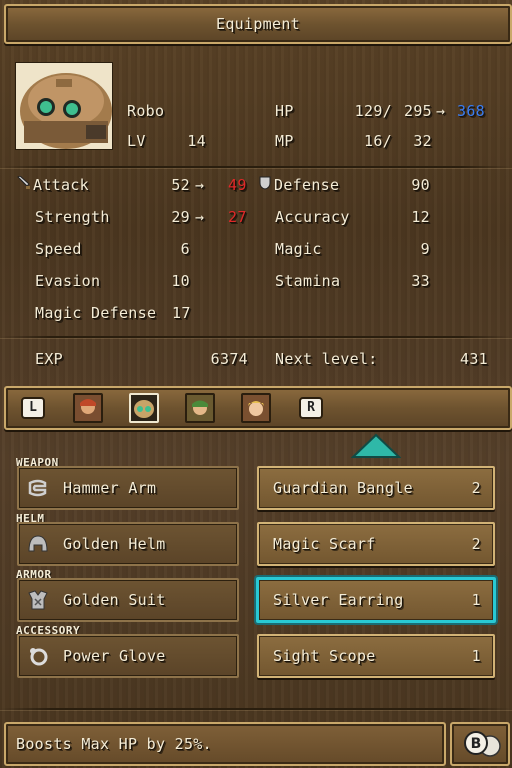 This screenshot has width=512, height=768. What do you see at coordinates (237, 185) in the screenshot?
I see `attack-new-value: 49` at bounding box center [237, 185].